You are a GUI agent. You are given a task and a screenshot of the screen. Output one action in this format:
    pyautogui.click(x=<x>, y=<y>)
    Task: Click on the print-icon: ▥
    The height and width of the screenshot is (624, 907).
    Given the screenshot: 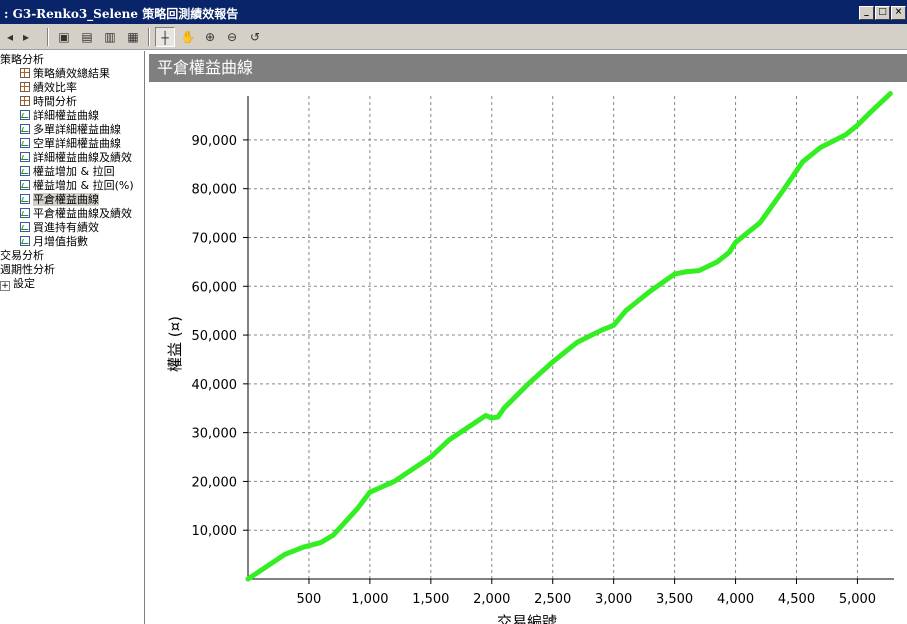 What is the action you would take?
    pyautogui.click(x=110, y=37)
    